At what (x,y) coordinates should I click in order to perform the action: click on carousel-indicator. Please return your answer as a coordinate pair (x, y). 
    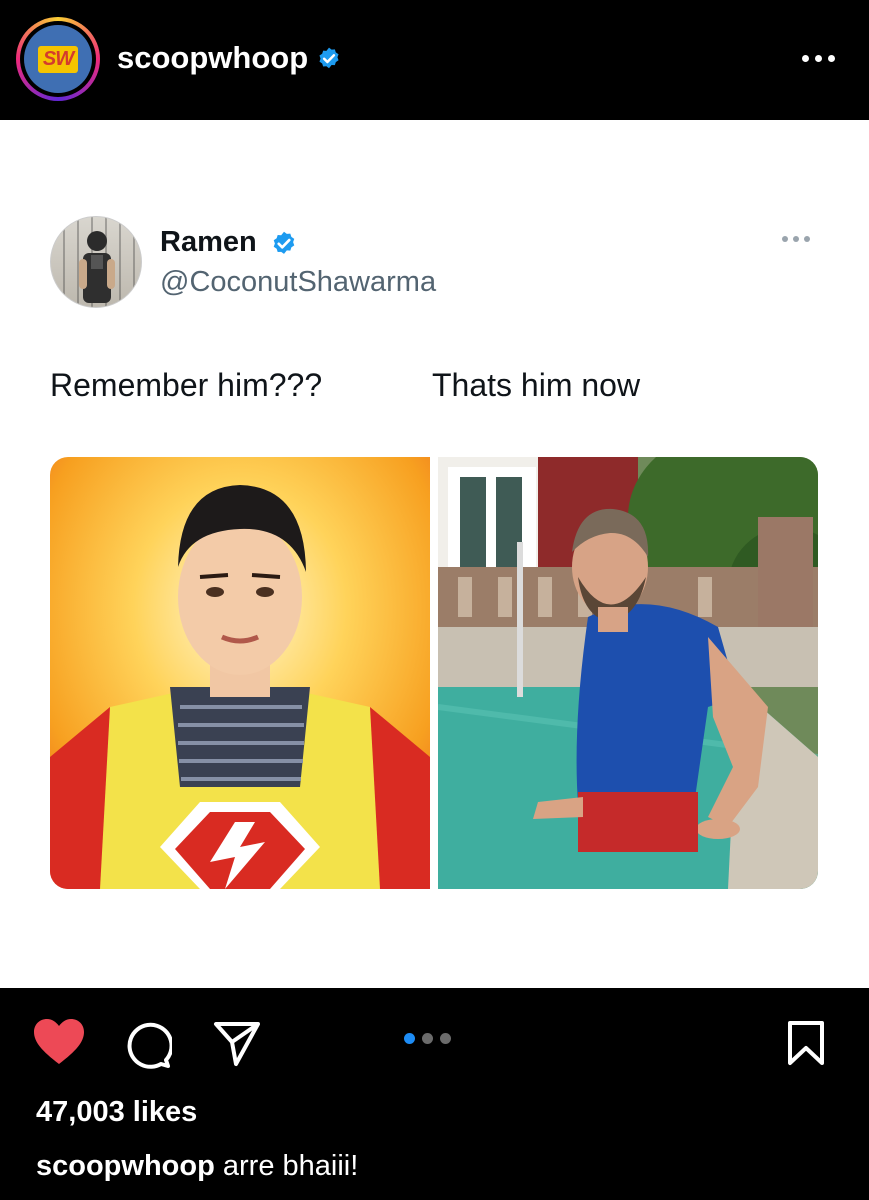
    Looking at the image, I should click on (427, 1038).